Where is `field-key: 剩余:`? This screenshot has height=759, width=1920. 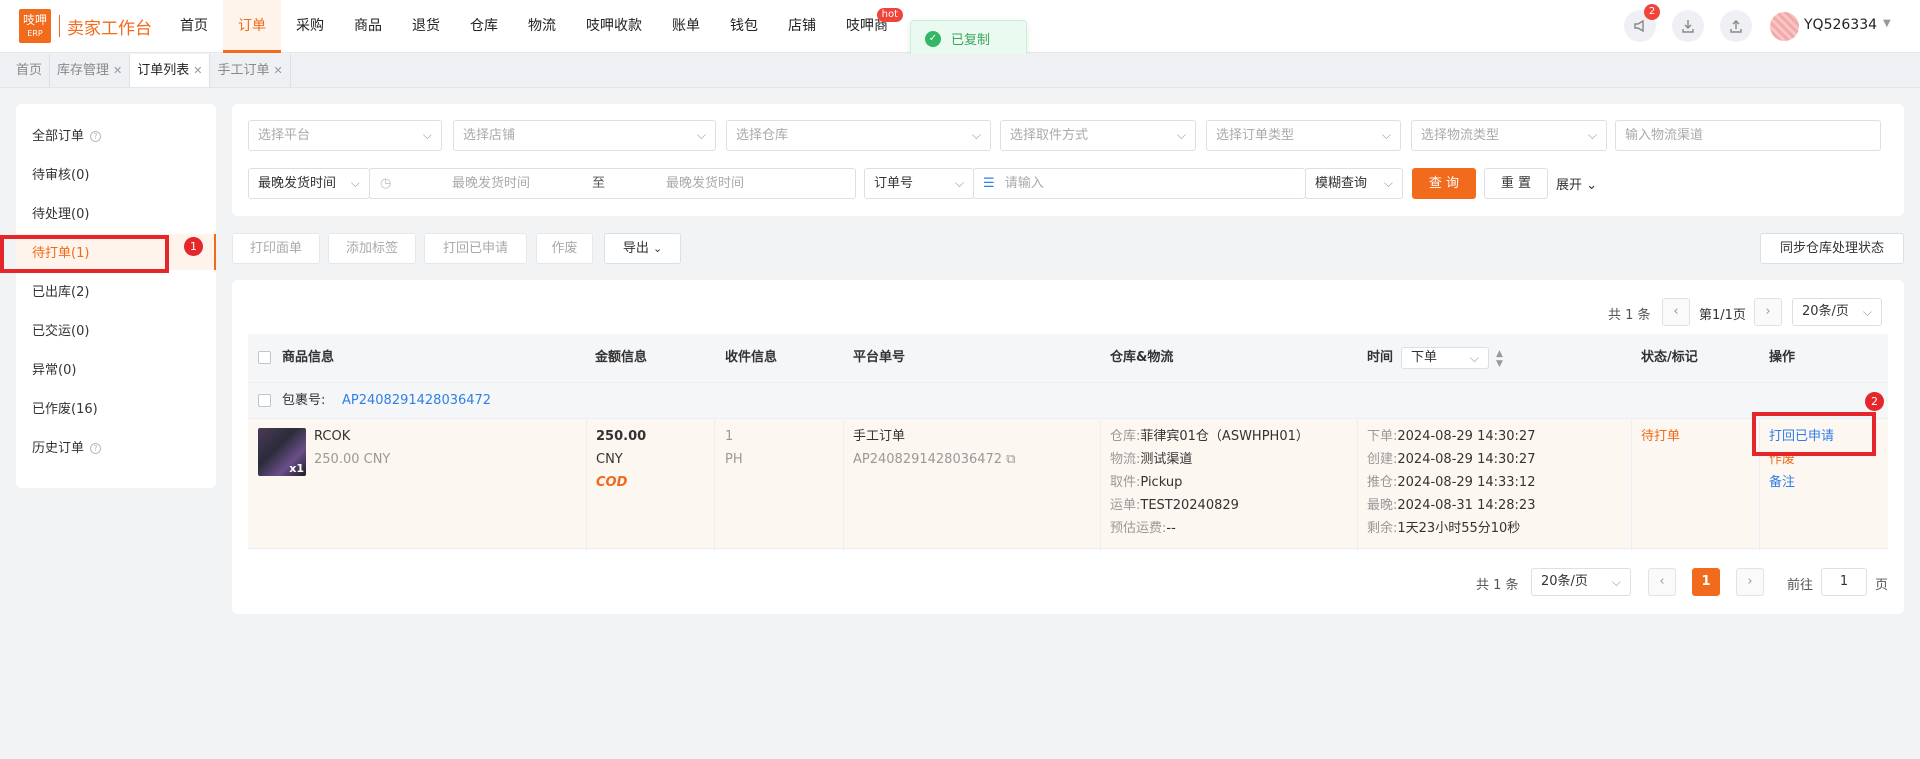 field-key: 剩余: is located at coordinates (1382, 528).